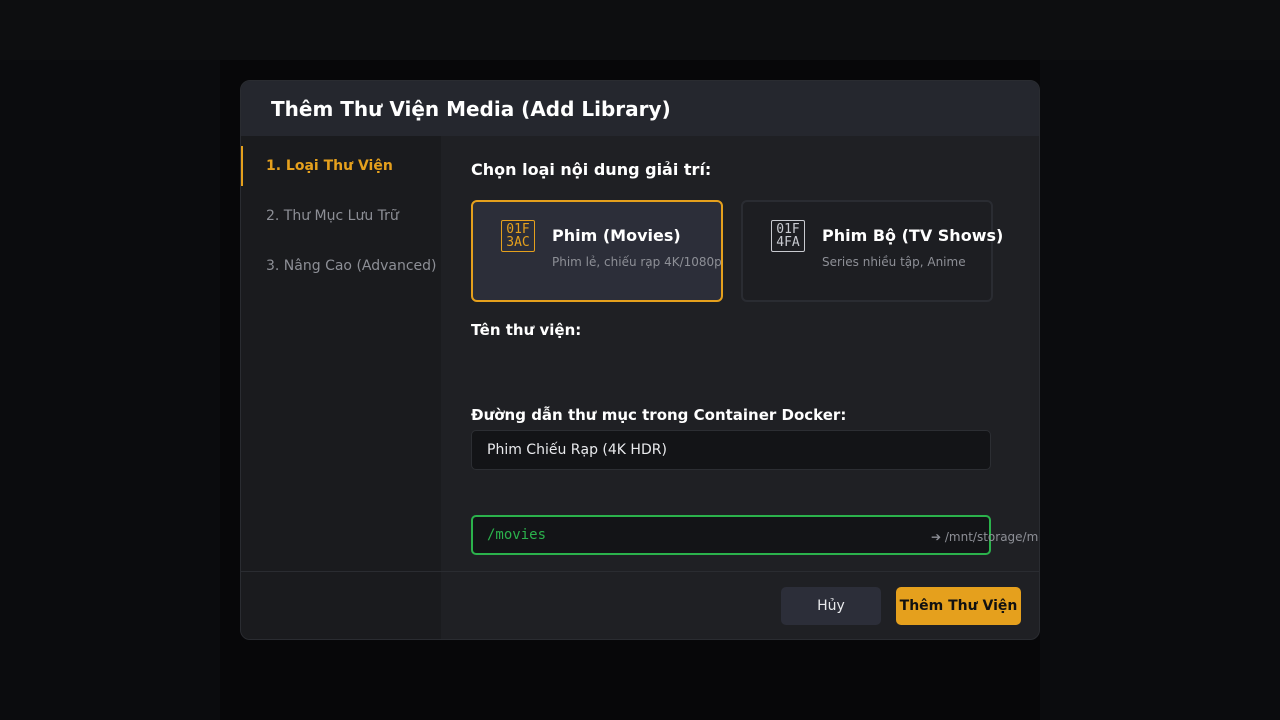  I want to click on app-top-bar, so click(640, 30).